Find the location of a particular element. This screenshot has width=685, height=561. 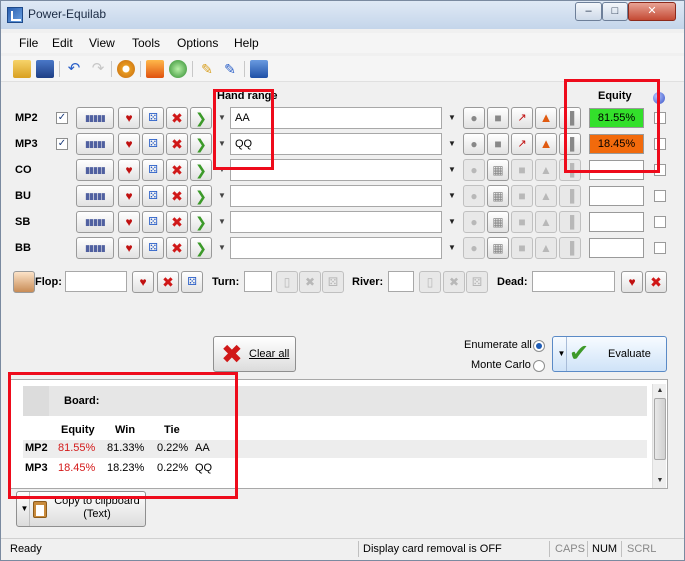

gear-icon is located at coordinates (126, 69).